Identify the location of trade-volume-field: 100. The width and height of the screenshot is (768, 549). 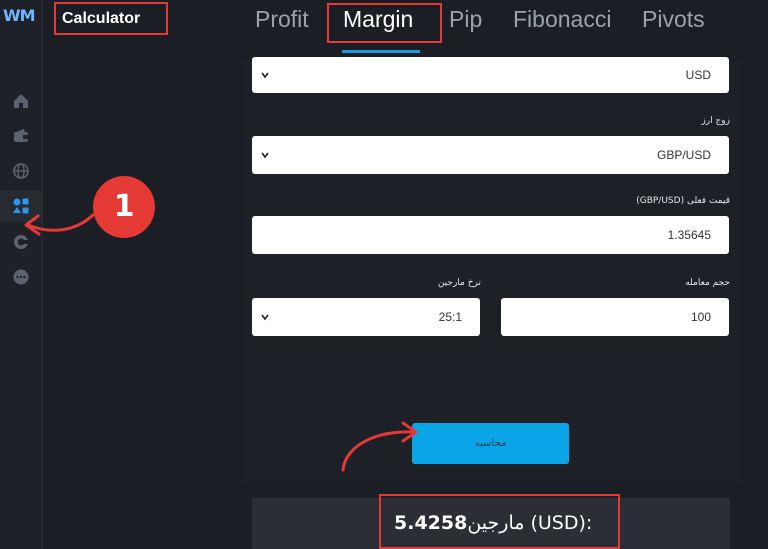
(615, 317).